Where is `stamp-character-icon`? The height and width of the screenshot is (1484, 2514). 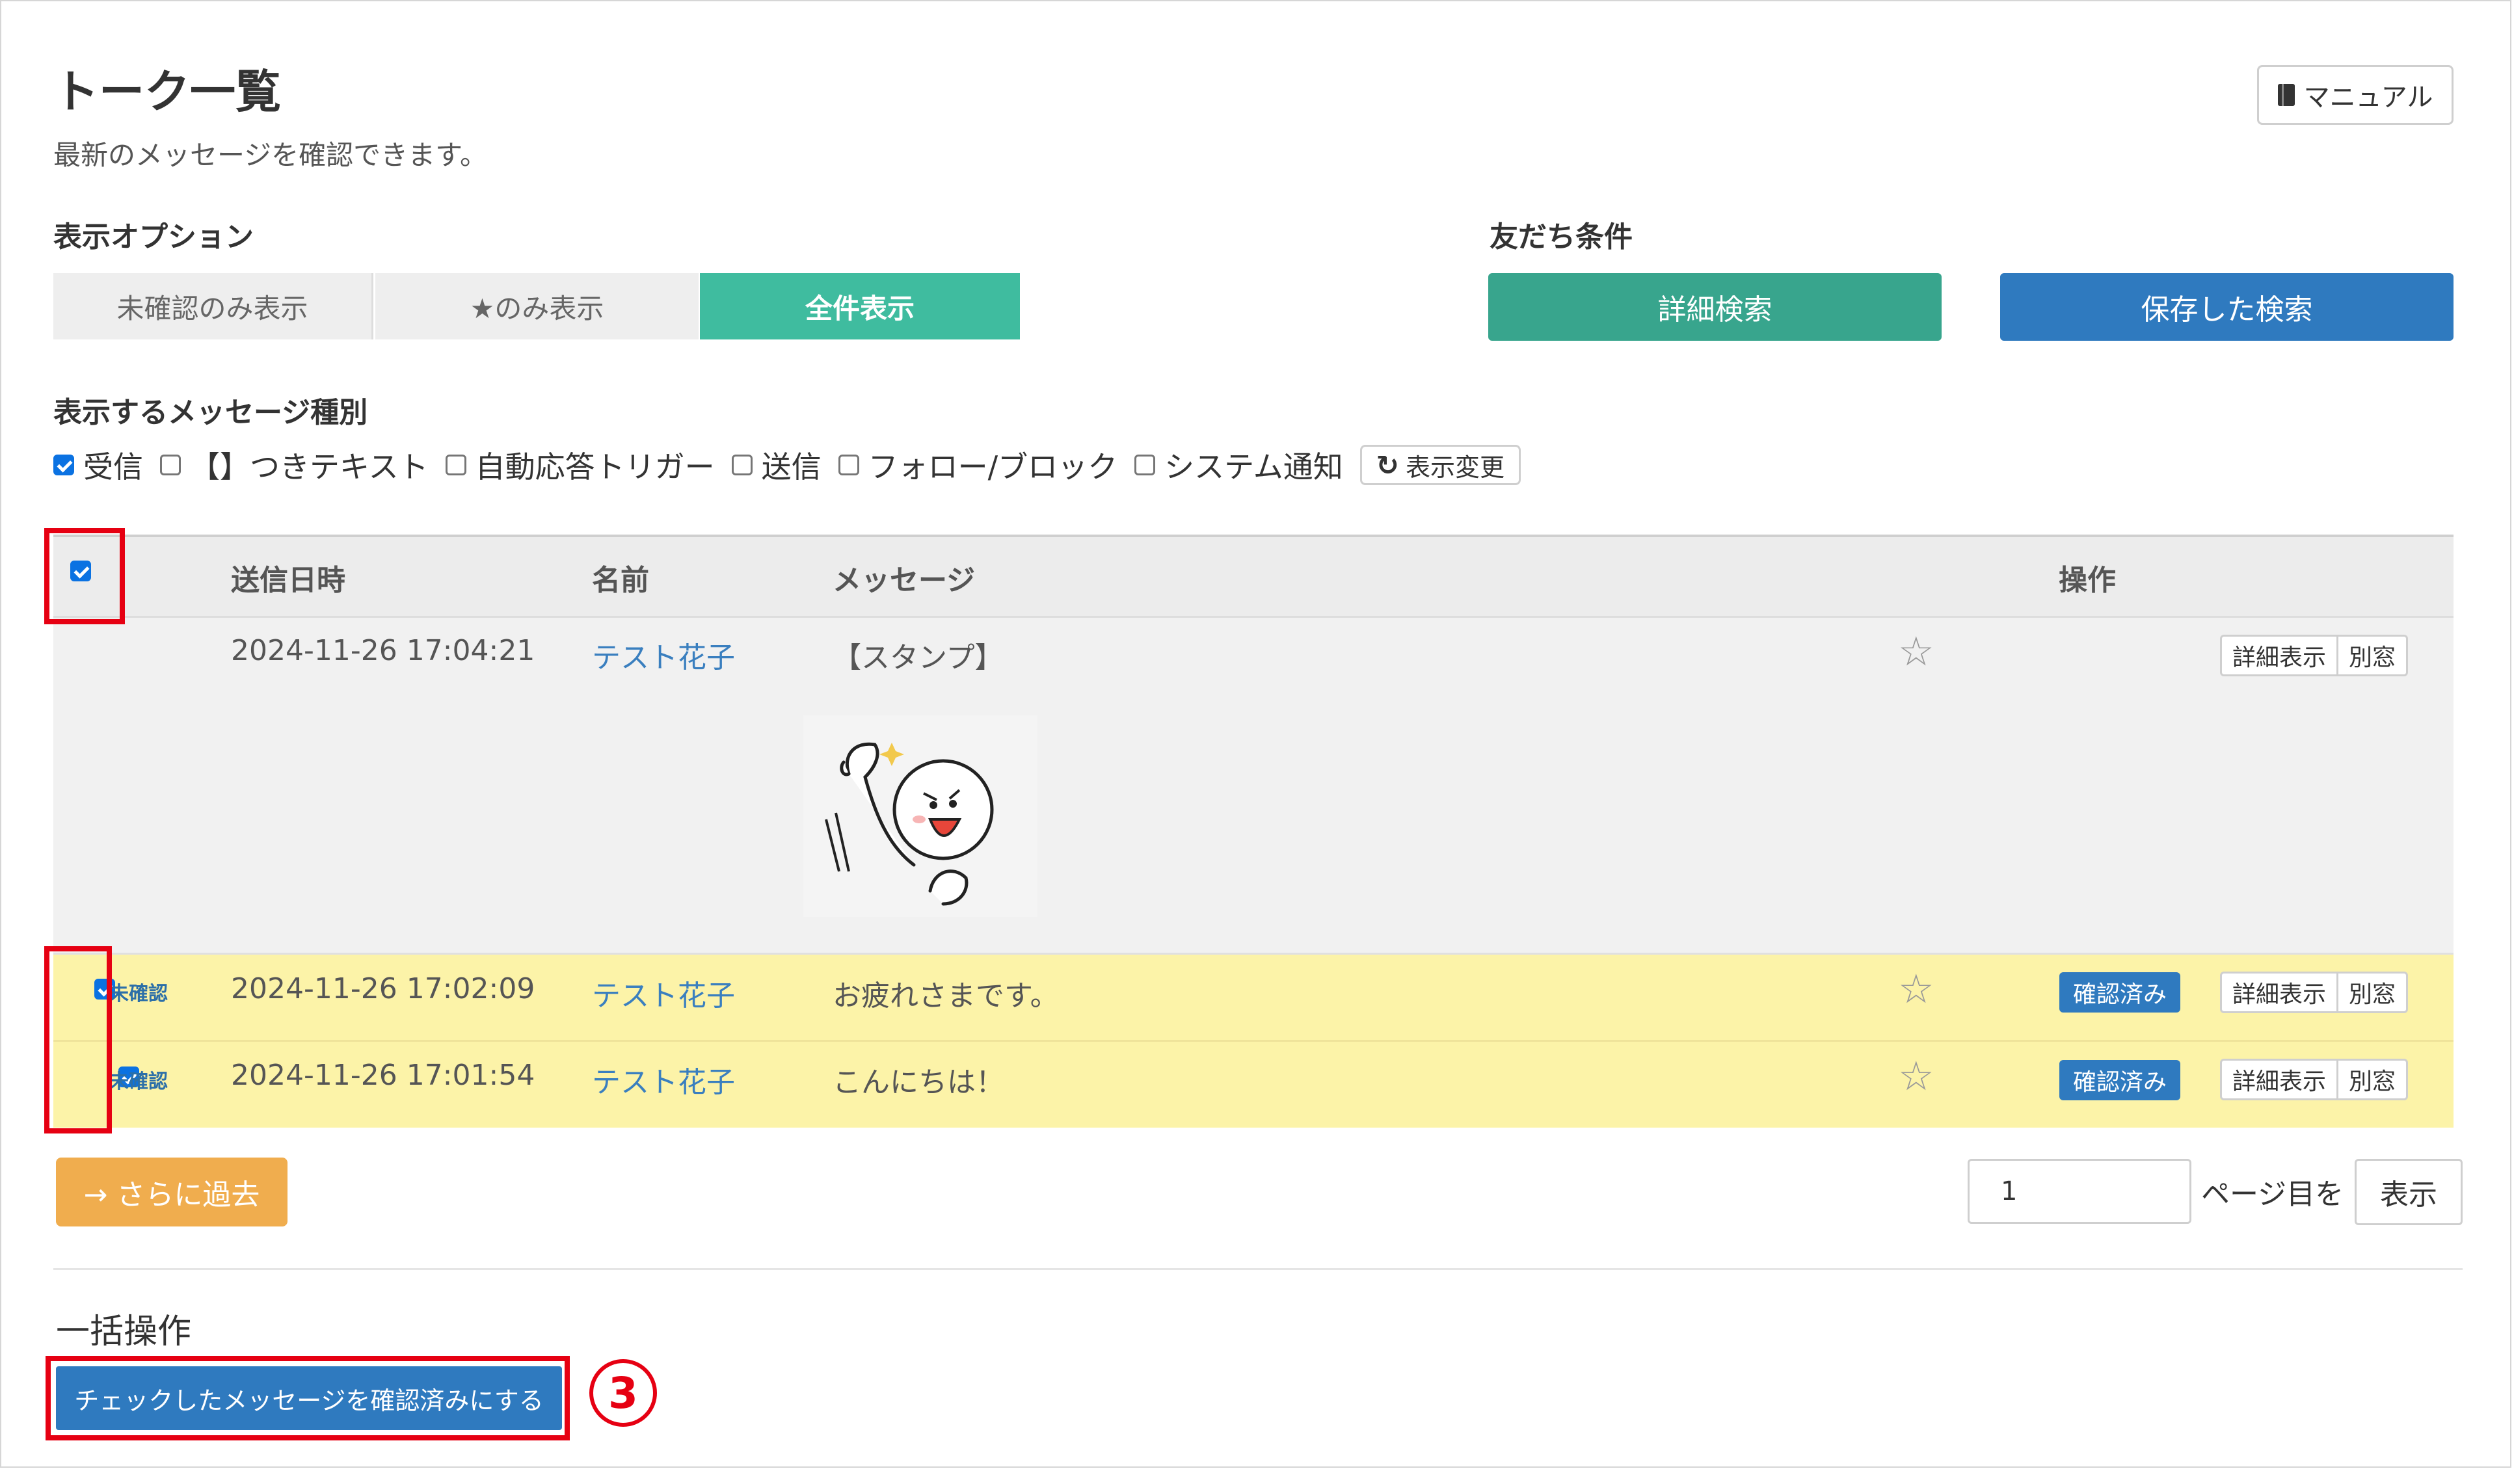
stamp-character-icon is located at coordinates (909, 824).